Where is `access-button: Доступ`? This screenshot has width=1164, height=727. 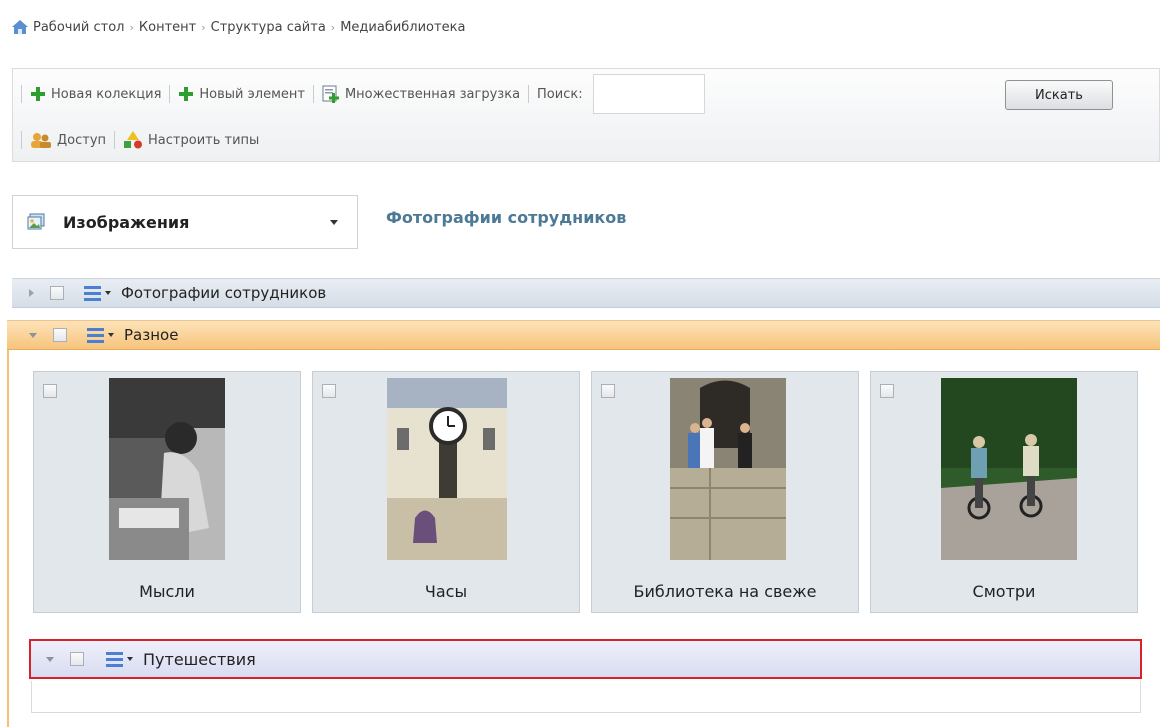
access-button: Доступ is located at coordinates (68, 140).